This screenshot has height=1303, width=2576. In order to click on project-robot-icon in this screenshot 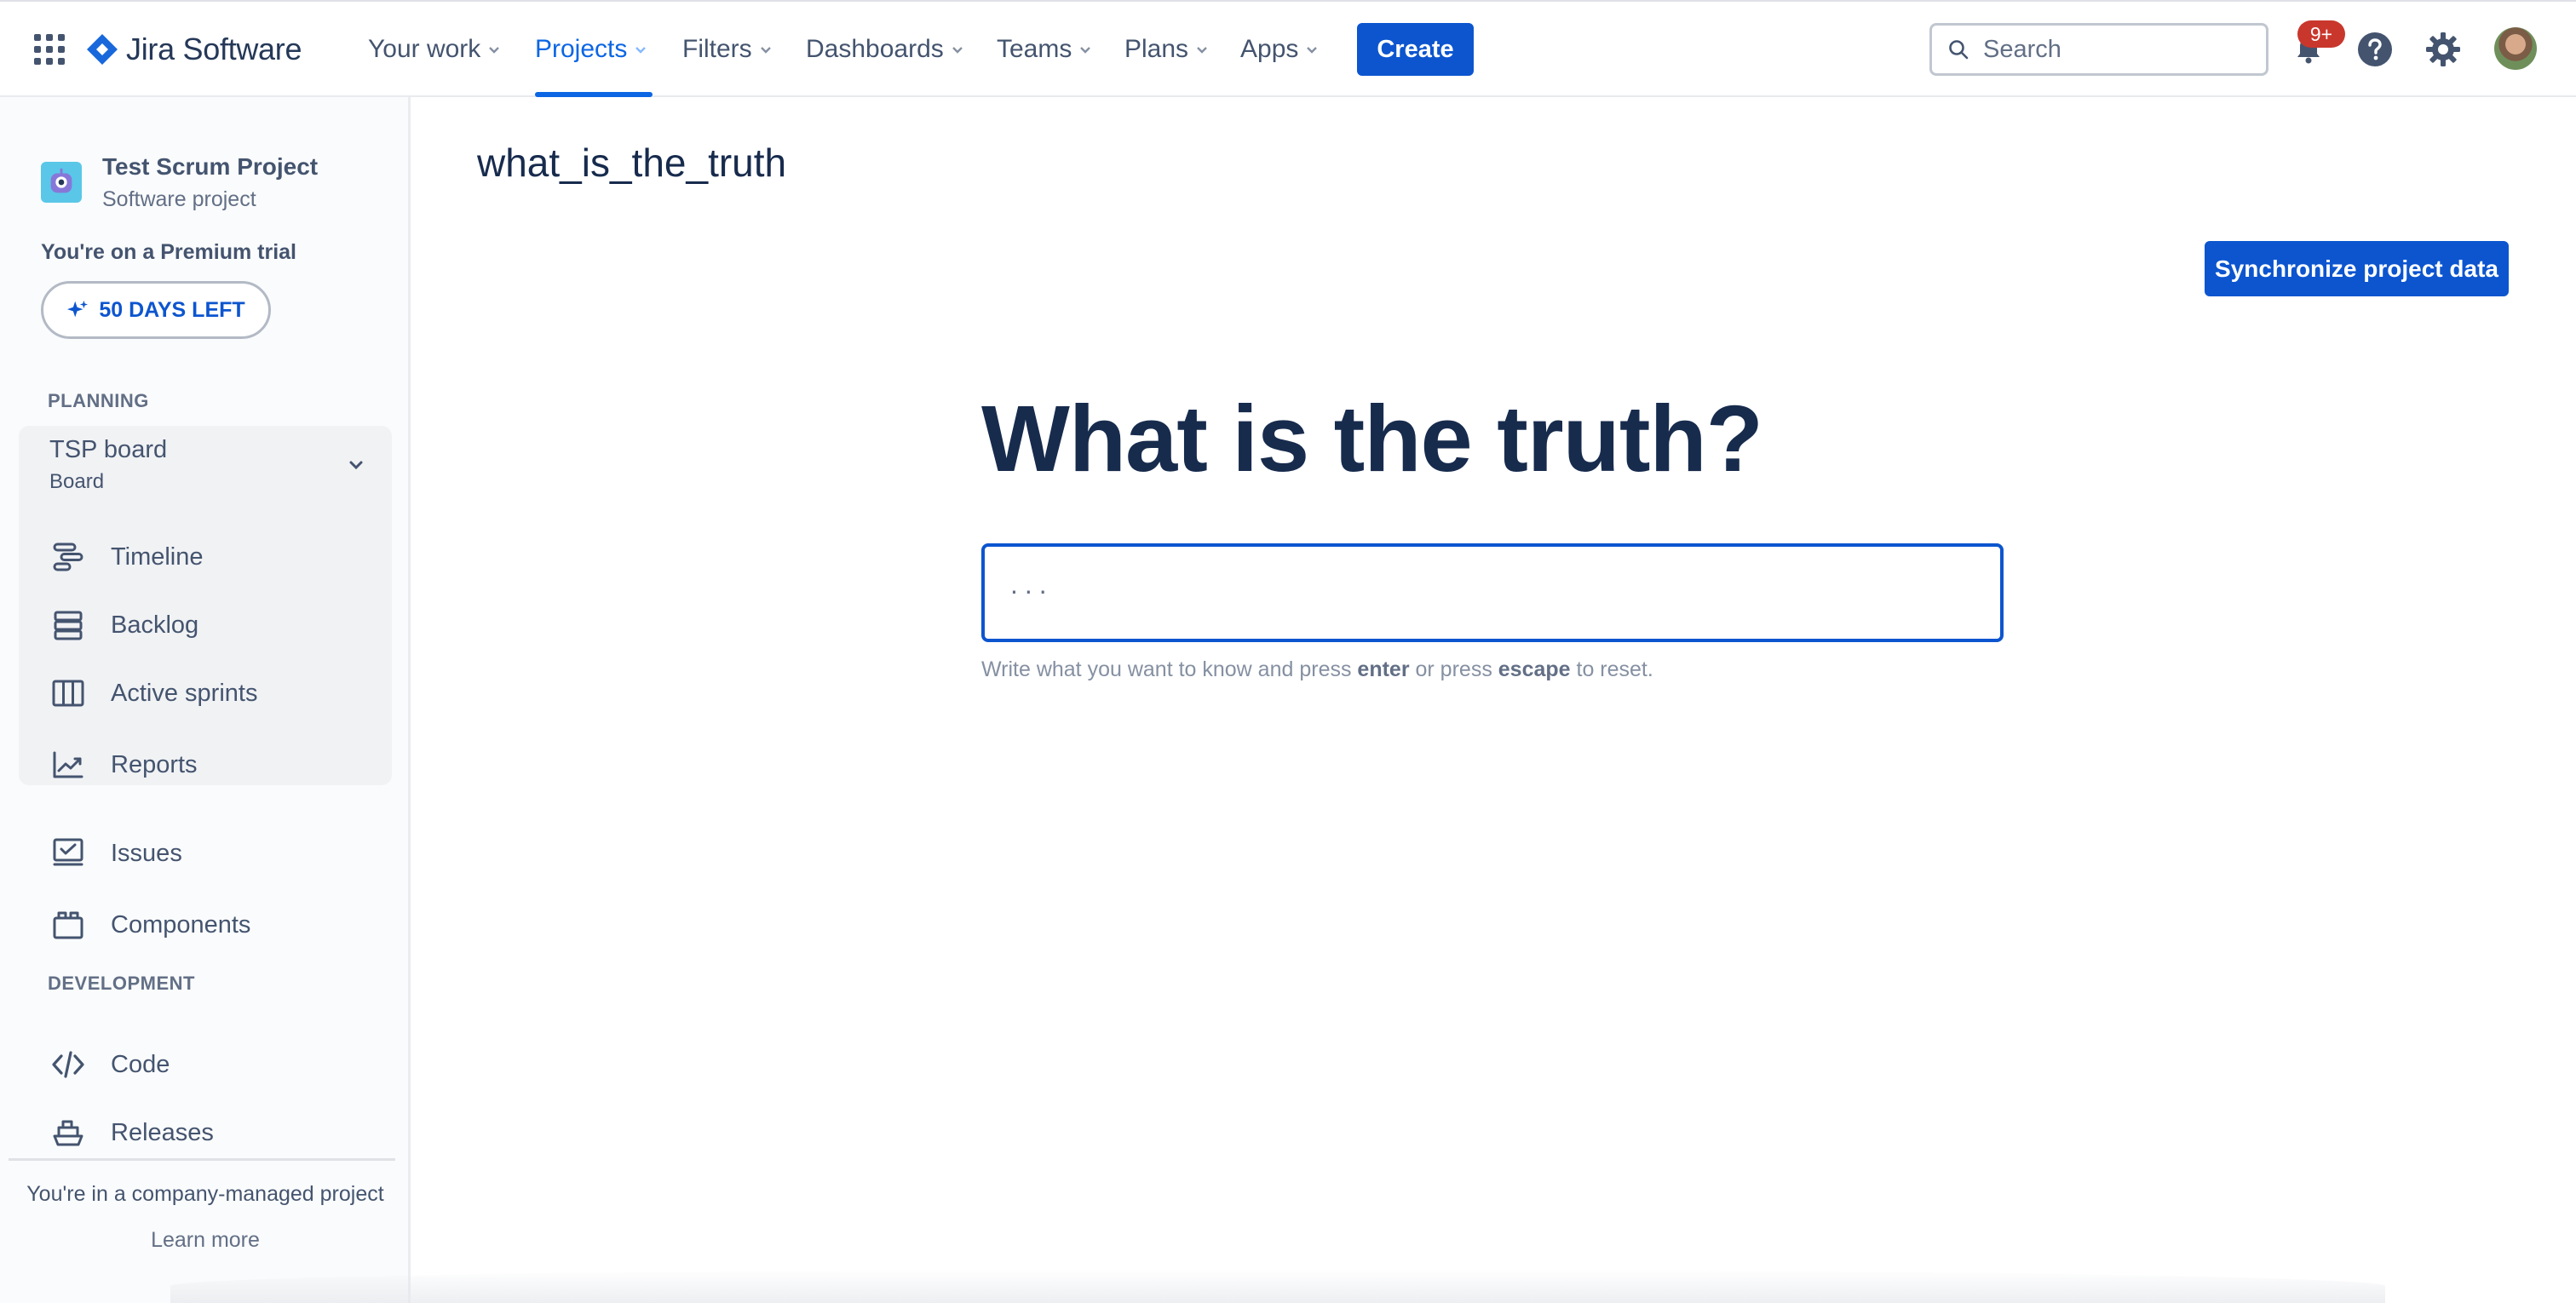, I will do `click(61, 181)`.